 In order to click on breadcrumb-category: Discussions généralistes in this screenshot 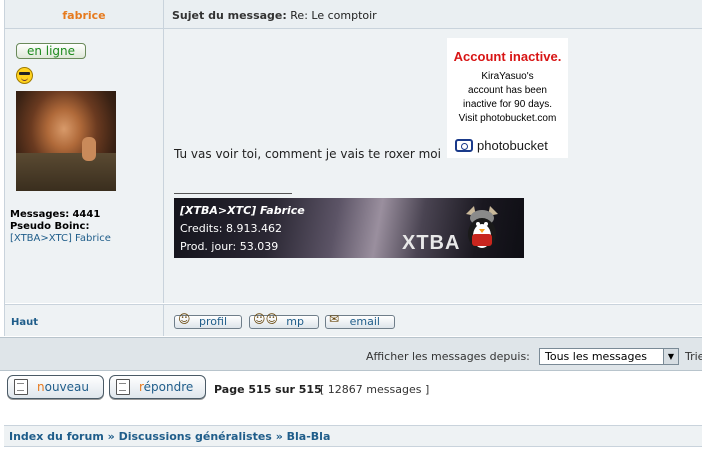, I will do `click(195, 436)`.